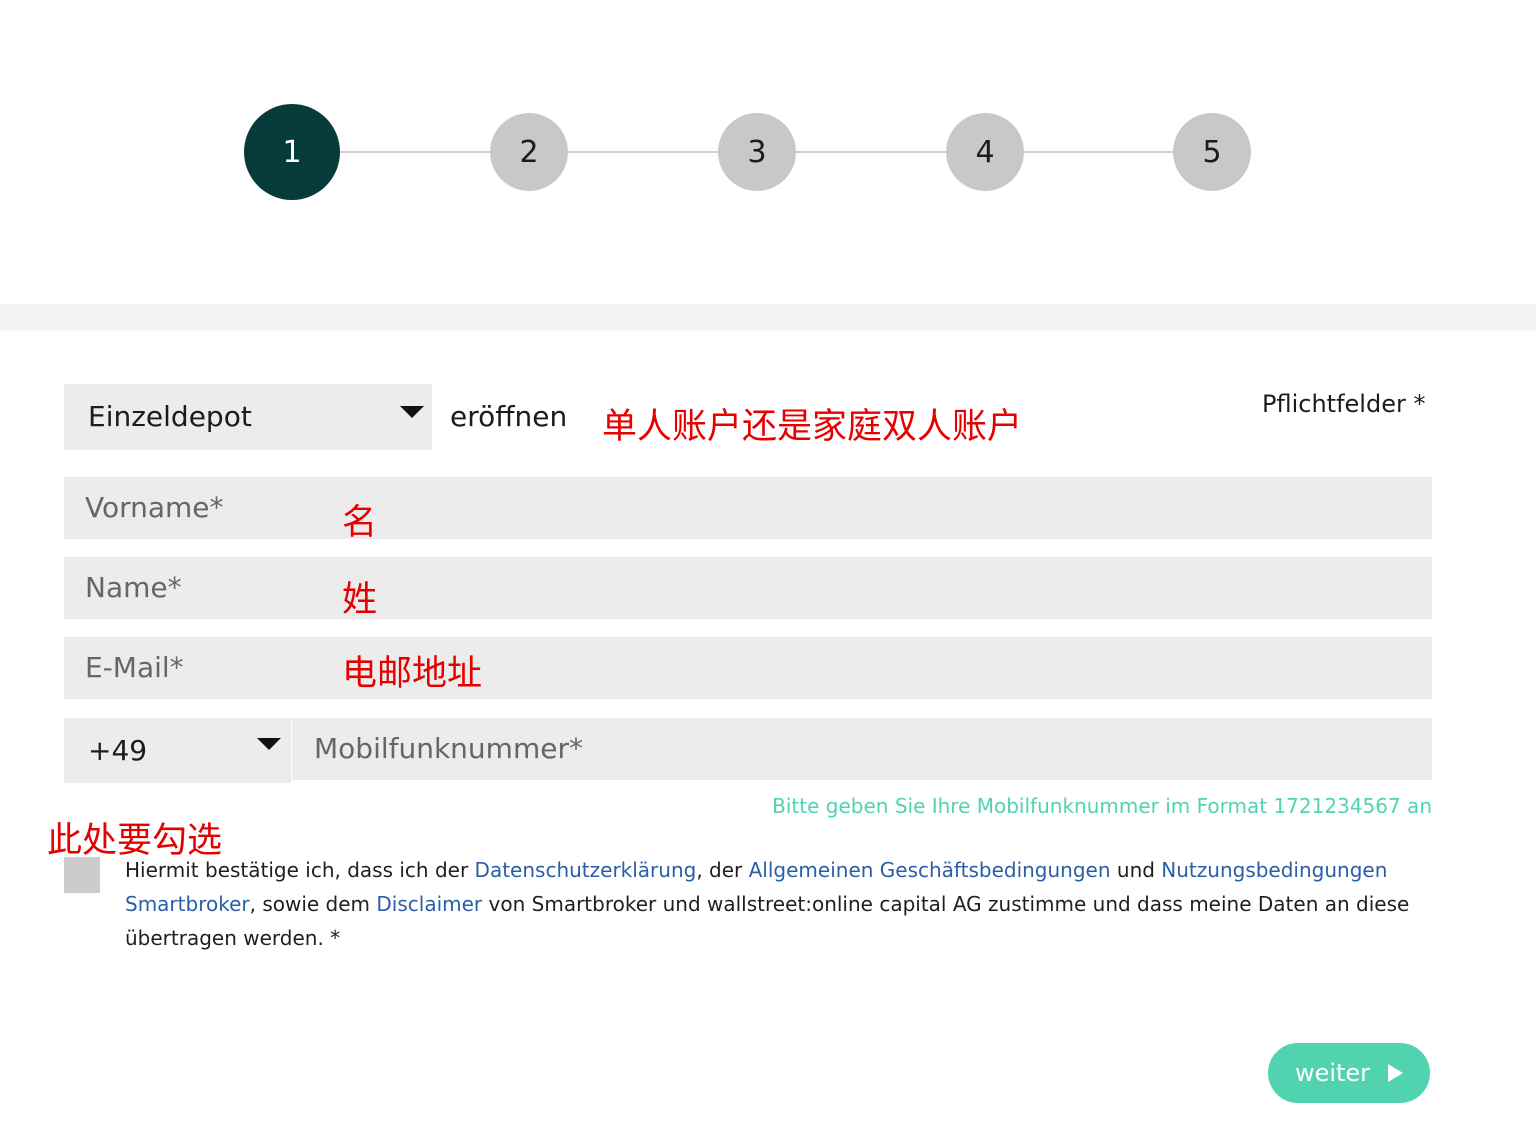 This screenshot has width=1536, height=1125. What do you see at coordinates (1344, 404) in the screenshot?
I see `required-fields-note: Pflichtfelder *` at bounding box center [1344, 404].